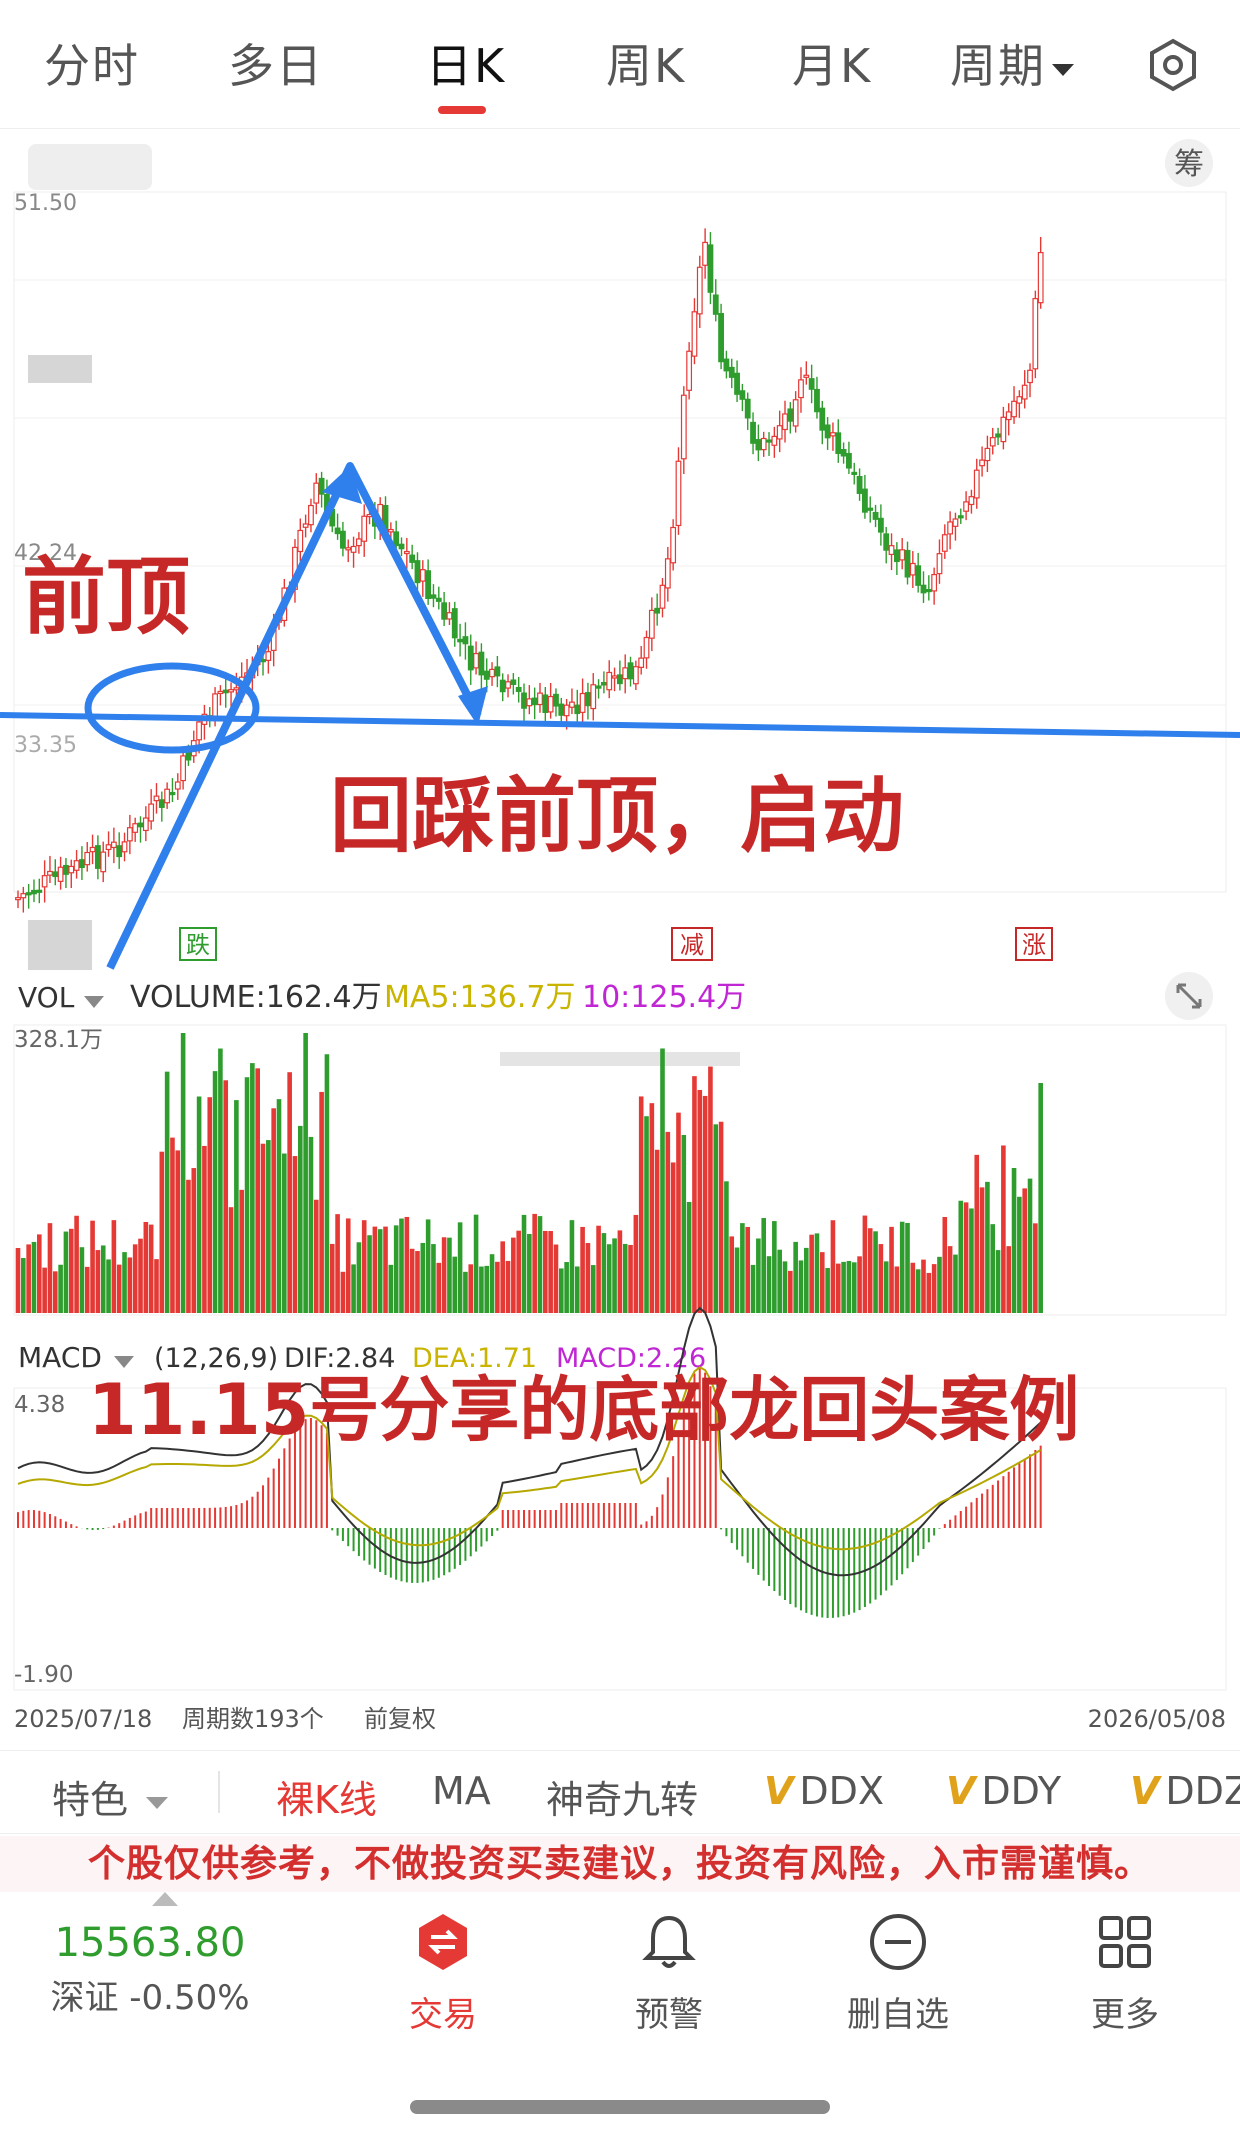 Image resolution: width=1240 pixels, height=2138 pixels. I want to click on macd-axis-min: -1.90, so click(44, 1675).